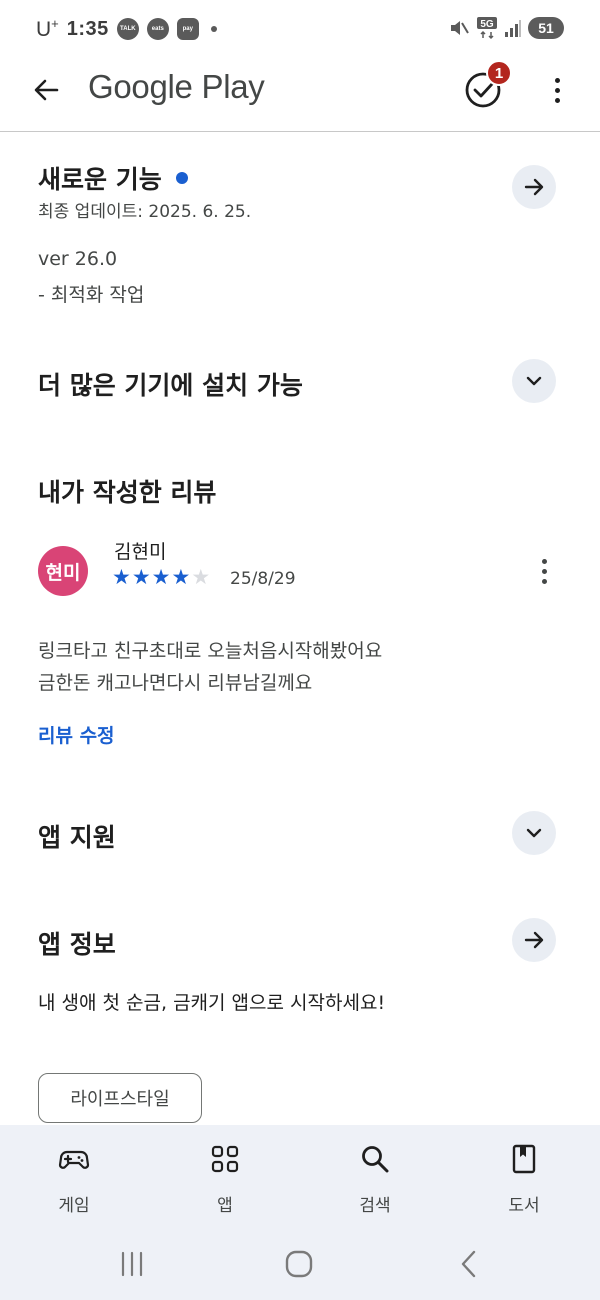 Image resolution: width=600 pixels, height=1300 pixels. What do you see at coordinates (546, 28) in the screenshot?
I see `battery-indicator: 51` at bounding box center [546, 28].